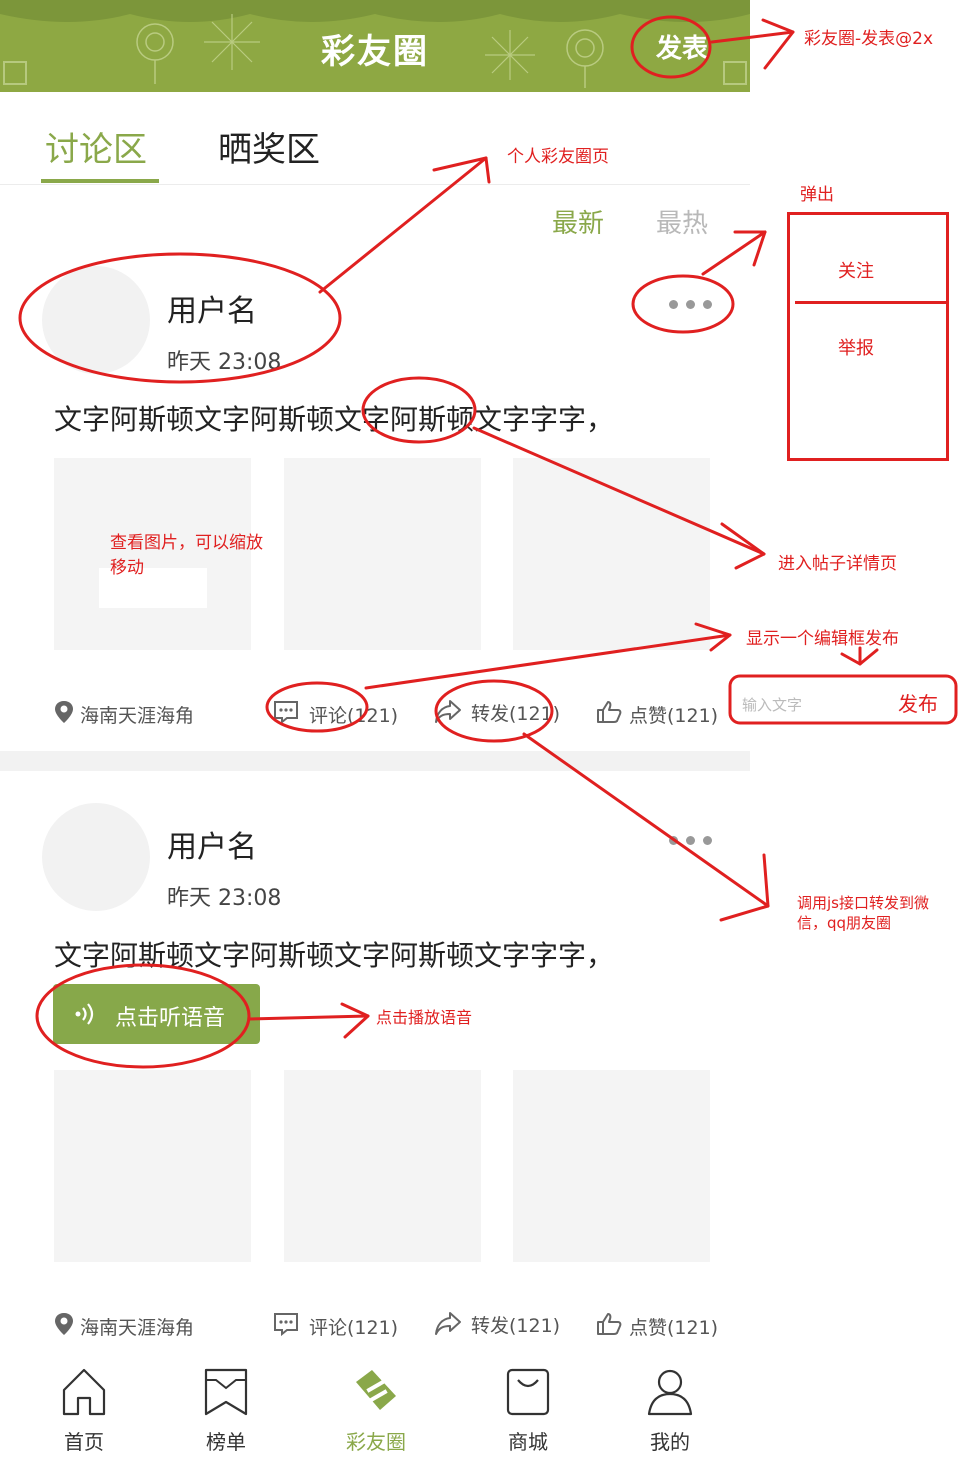  I want to click on nav-label: 我的, so click(670, 1442).